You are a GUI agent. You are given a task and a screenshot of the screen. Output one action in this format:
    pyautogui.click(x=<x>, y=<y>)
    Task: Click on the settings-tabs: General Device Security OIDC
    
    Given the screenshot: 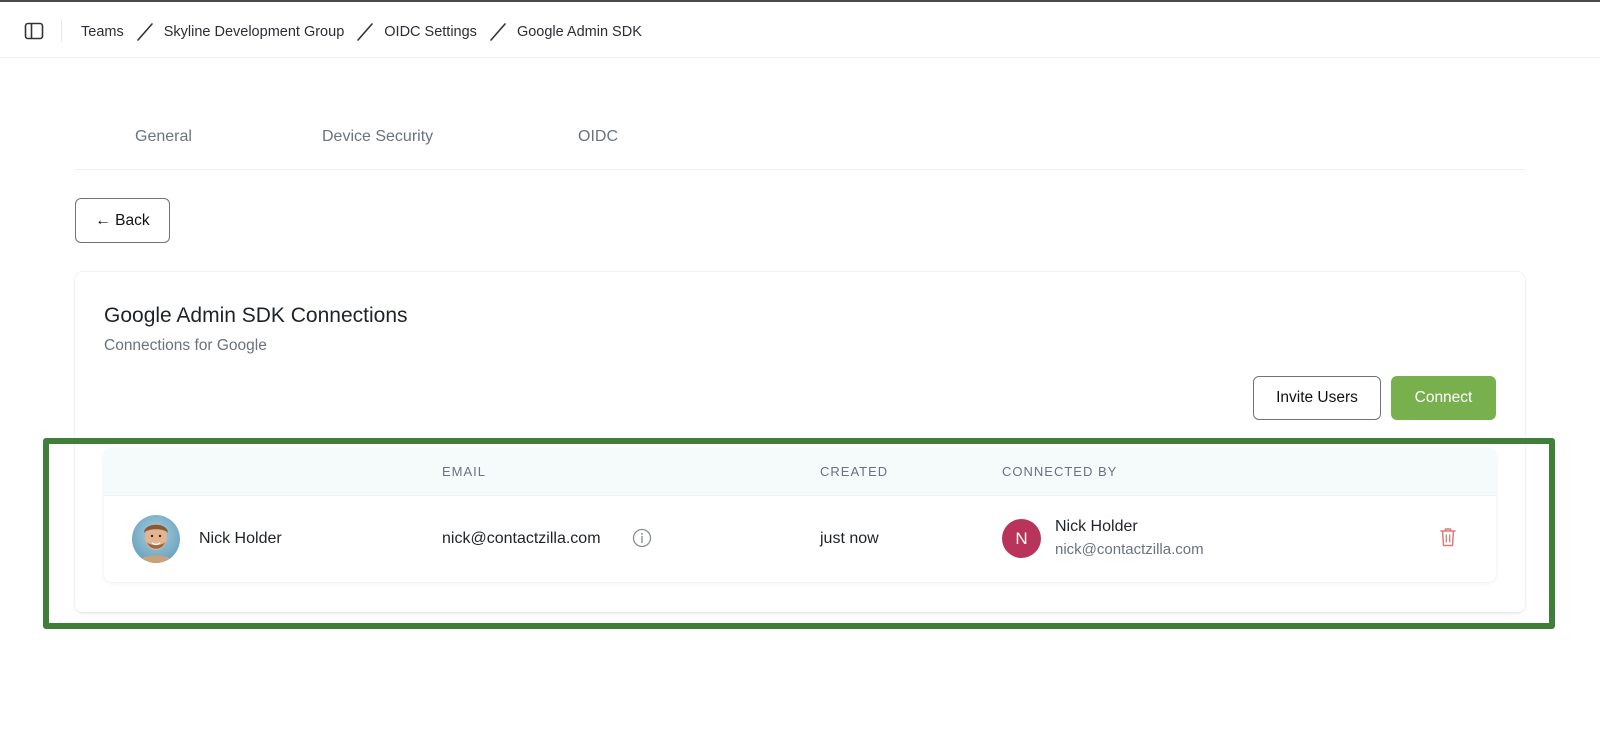 What is the action you would take?
    pyautogui.click(x=800, y=144)
    